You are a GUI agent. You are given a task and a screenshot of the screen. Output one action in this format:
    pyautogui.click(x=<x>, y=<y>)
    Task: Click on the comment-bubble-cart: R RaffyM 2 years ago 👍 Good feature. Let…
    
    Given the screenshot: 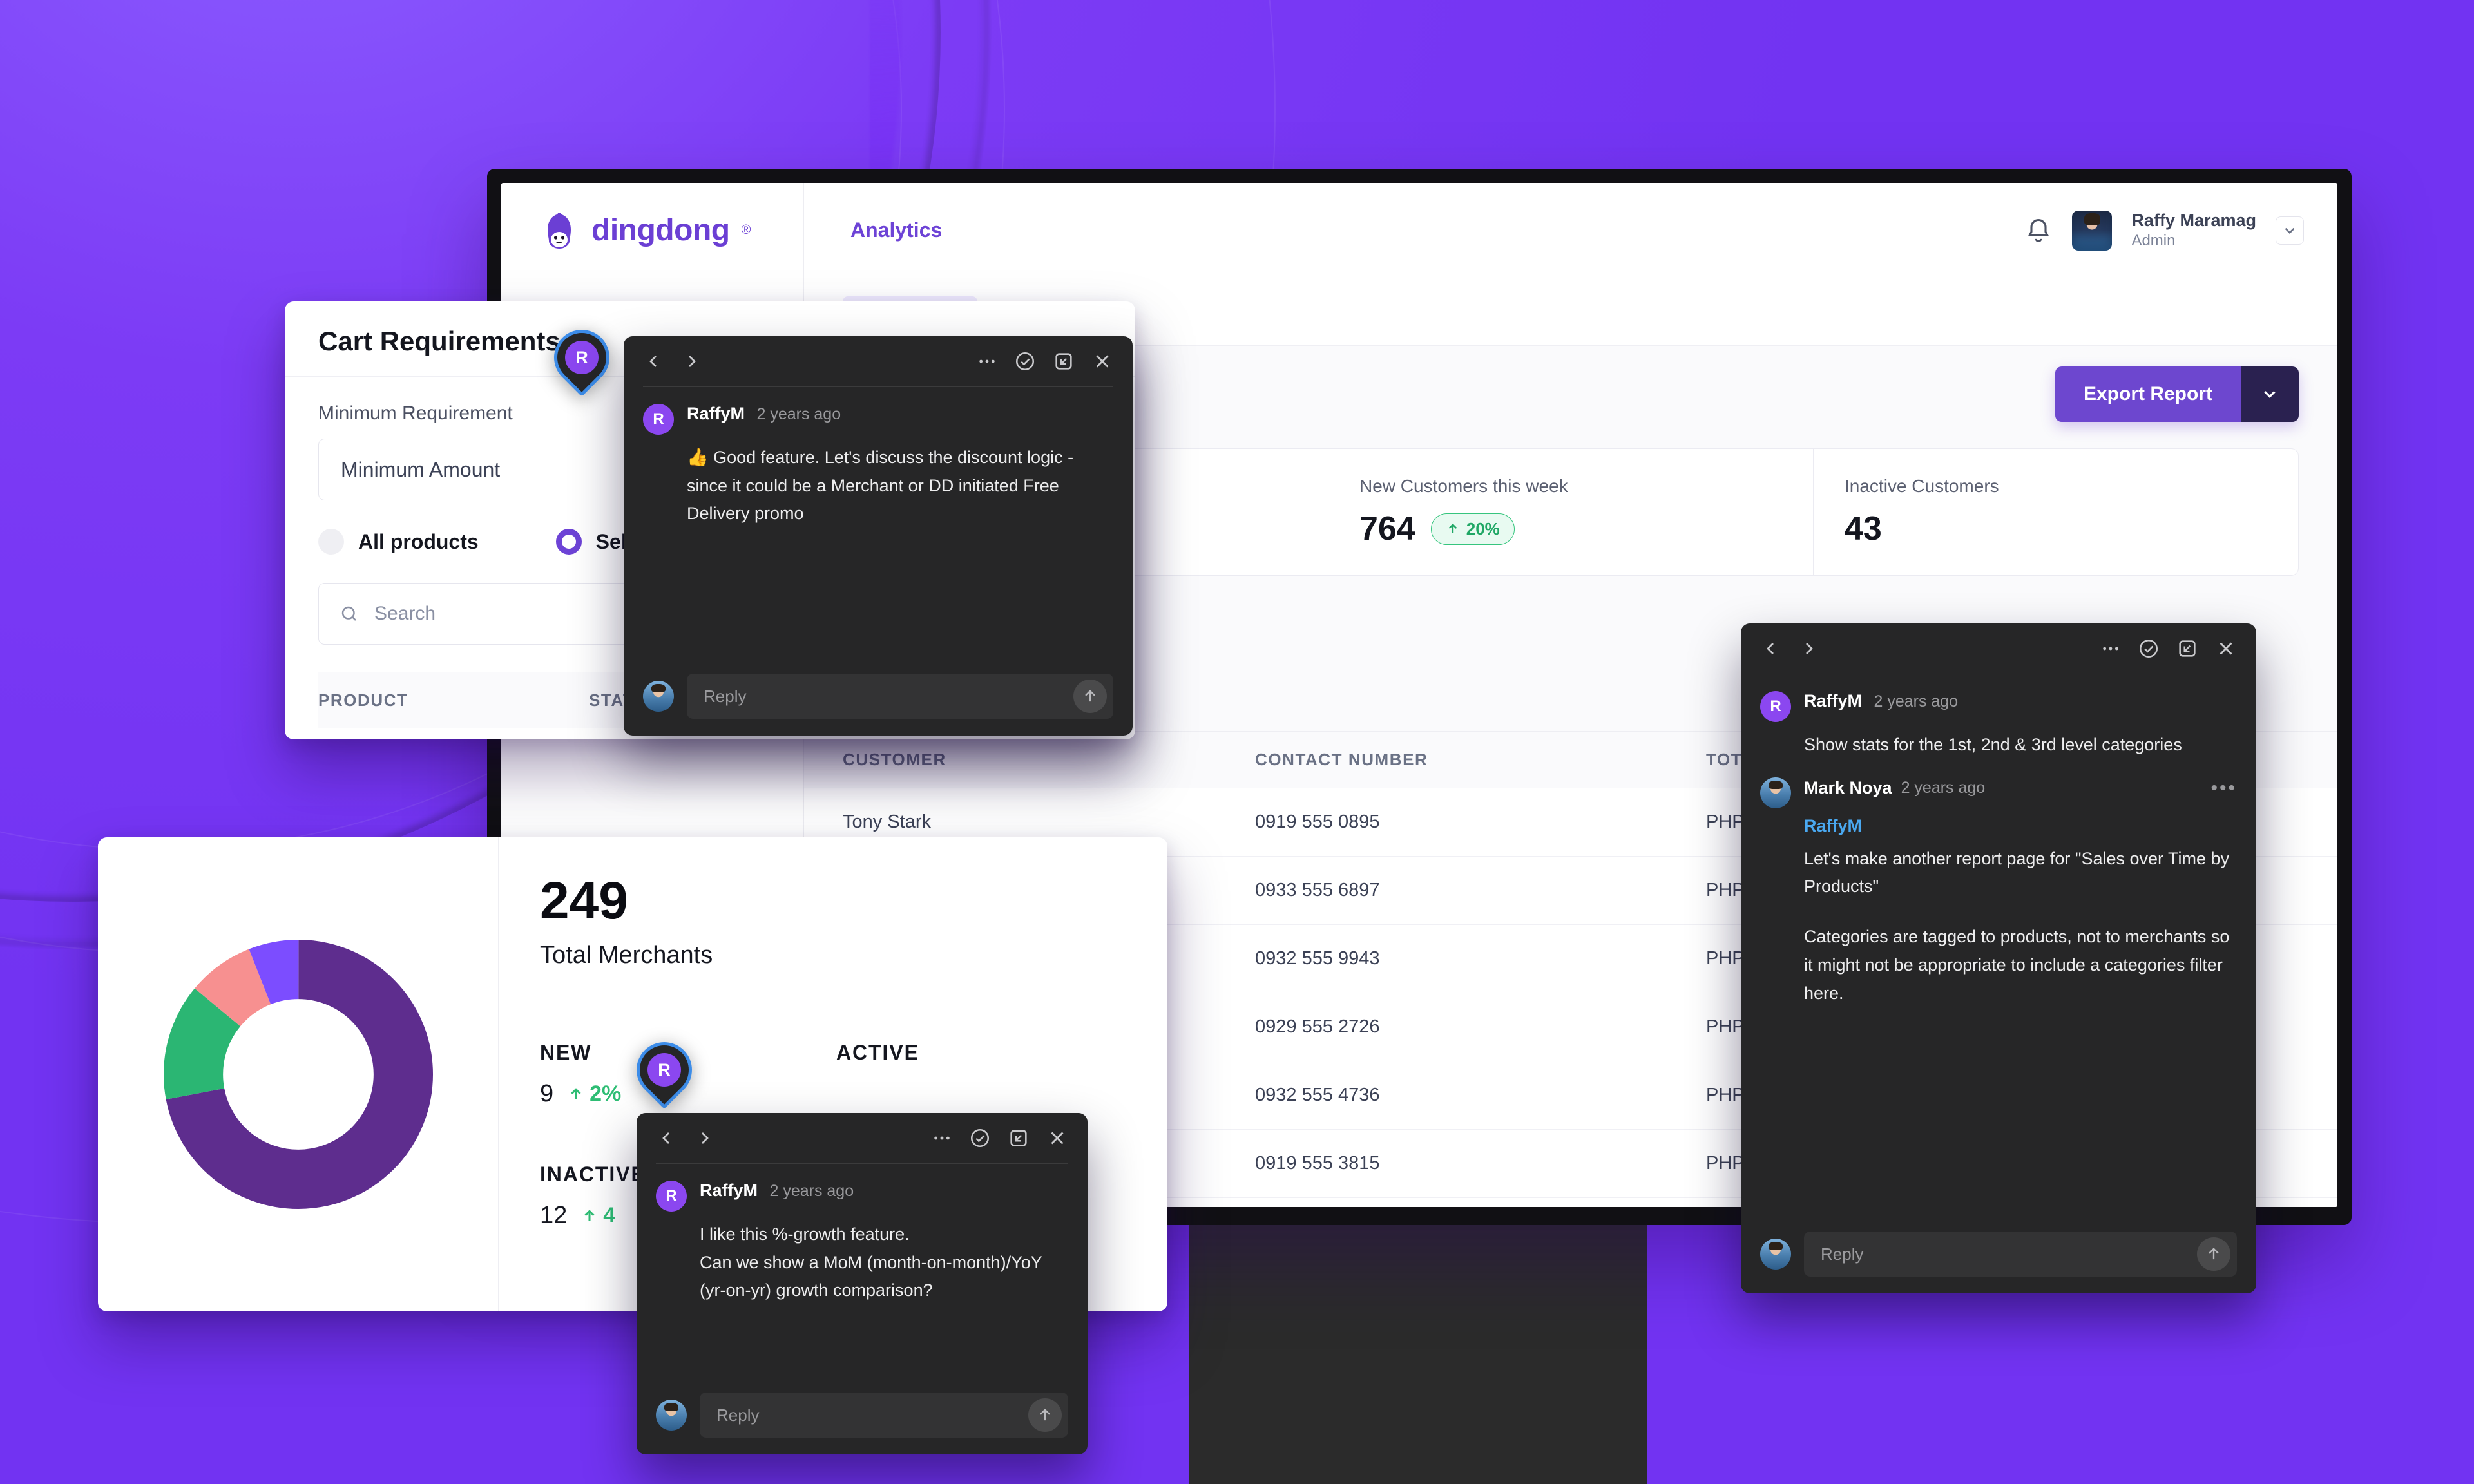 What is the action you would take?
    pyautogui.click(x=878, y=536)
    